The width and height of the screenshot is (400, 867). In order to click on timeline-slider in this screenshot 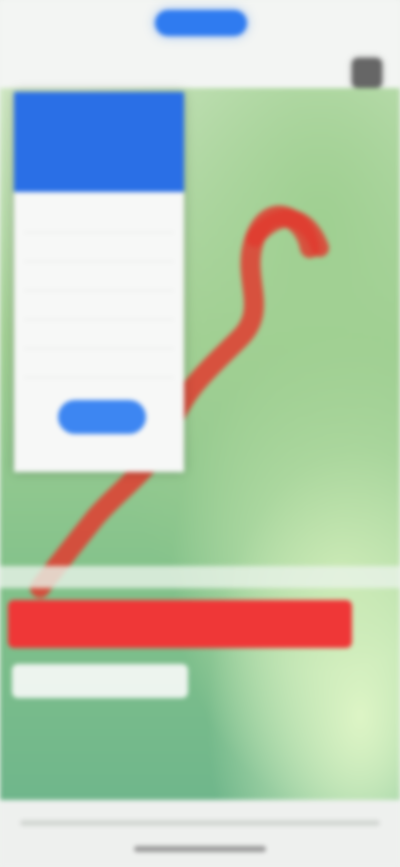, I will do `click(200, 823)`.